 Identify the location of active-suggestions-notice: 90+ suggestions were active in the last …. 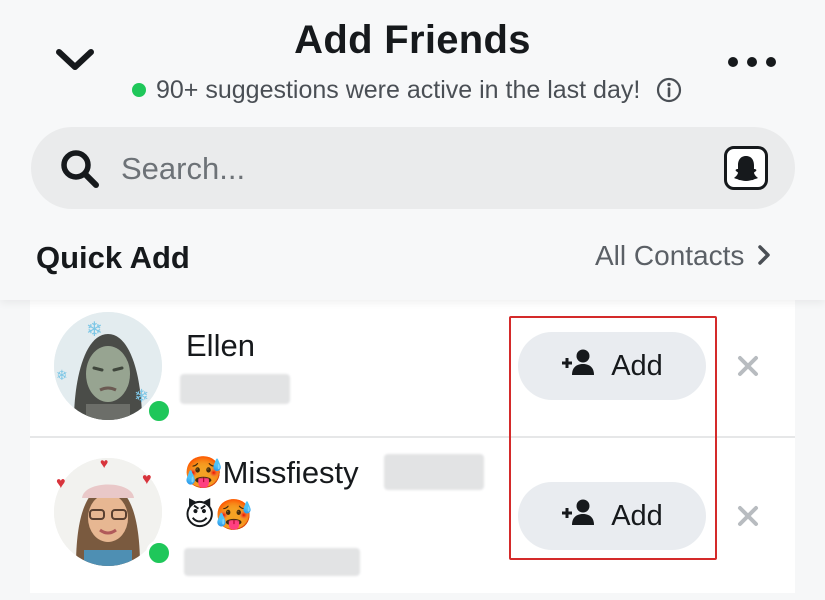
(407, 90).